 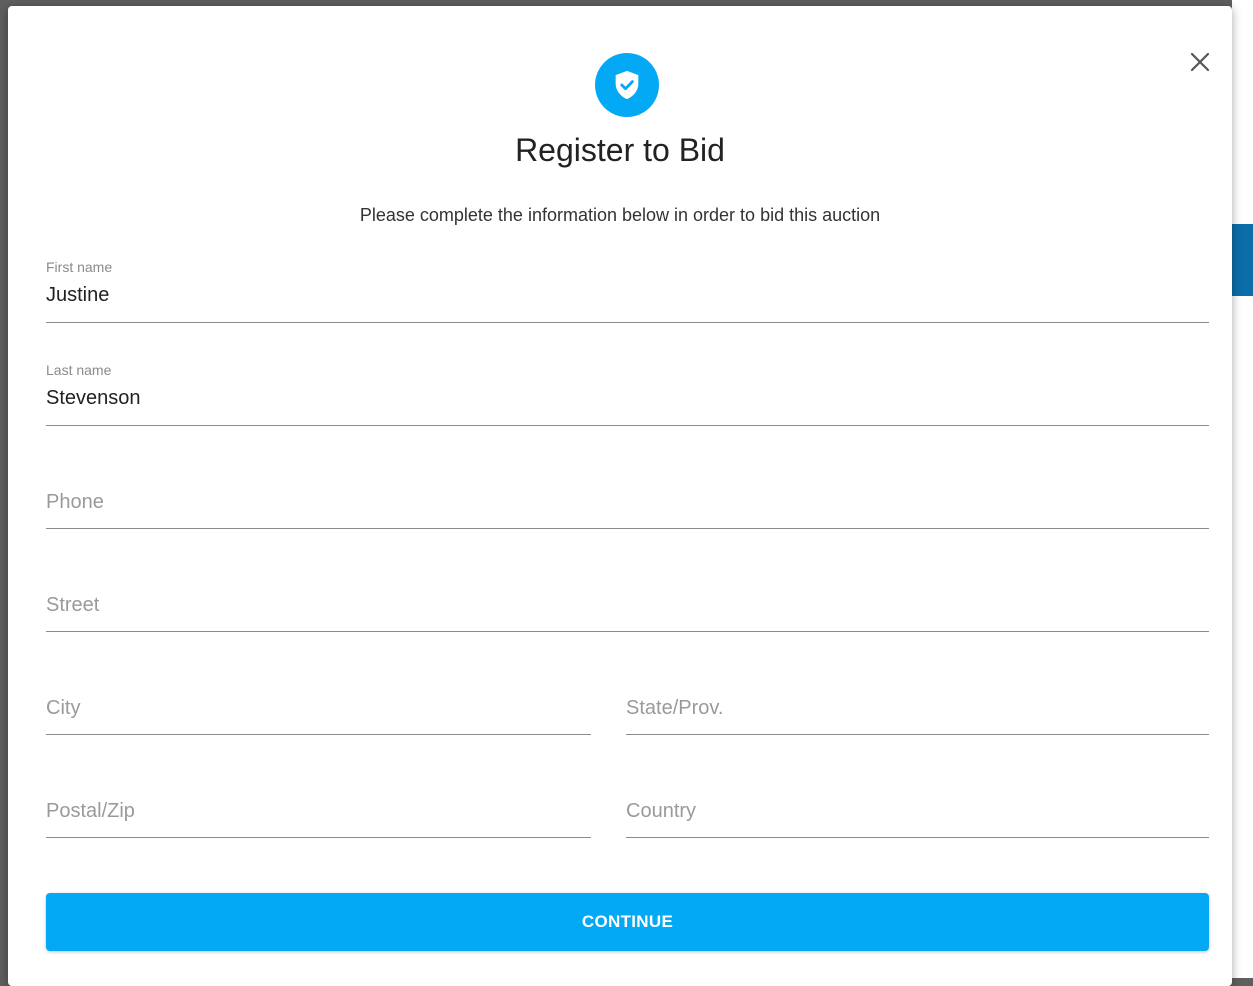 I want to click on first-name-field: First name, so click(x=627, y=291).